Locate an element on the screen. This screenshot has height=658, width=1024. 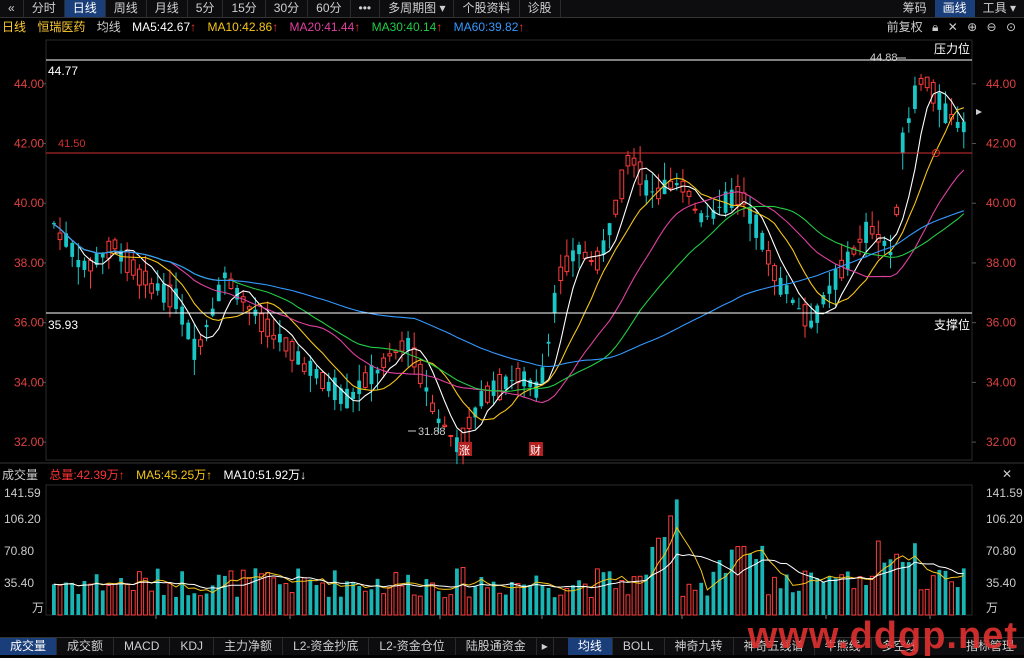
tabs-more-icon: ▸ is located at coordinates (545, 646).